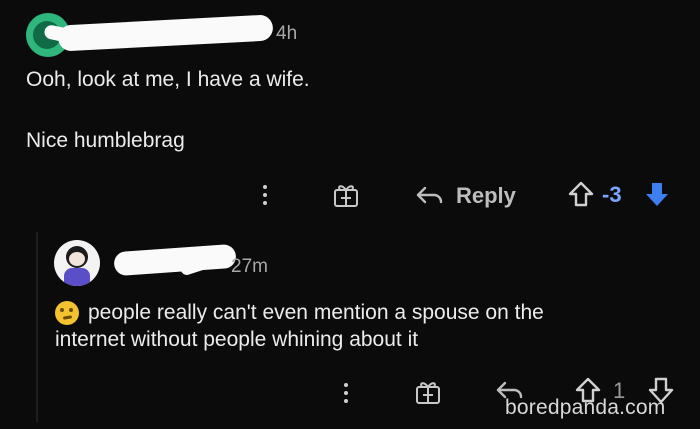 This screenshot has width=700, height=429. Describe the element at coordinates (77, 263) in the screenshot. I see `reply-user-avatar` at that location.